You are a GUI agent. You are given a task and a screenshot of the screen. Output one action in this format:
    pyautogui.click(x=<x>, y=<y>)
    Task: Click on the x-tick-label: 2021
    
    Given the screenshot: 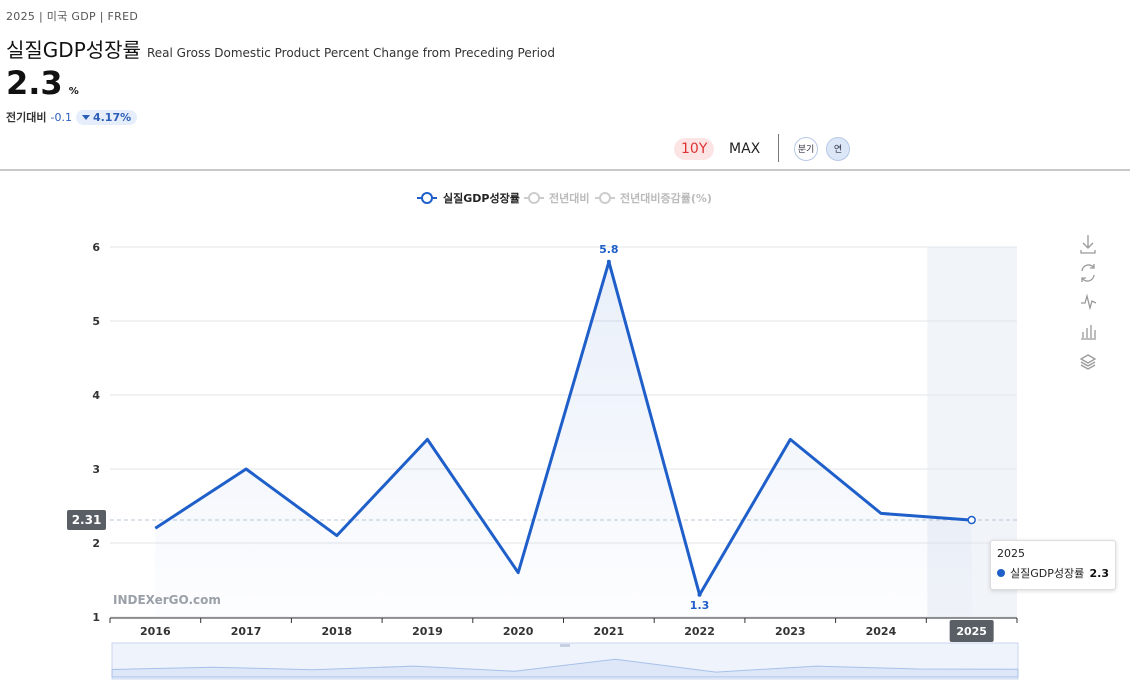 What is the action you would take?
    pyautogui.click(x=609, y=631)
    